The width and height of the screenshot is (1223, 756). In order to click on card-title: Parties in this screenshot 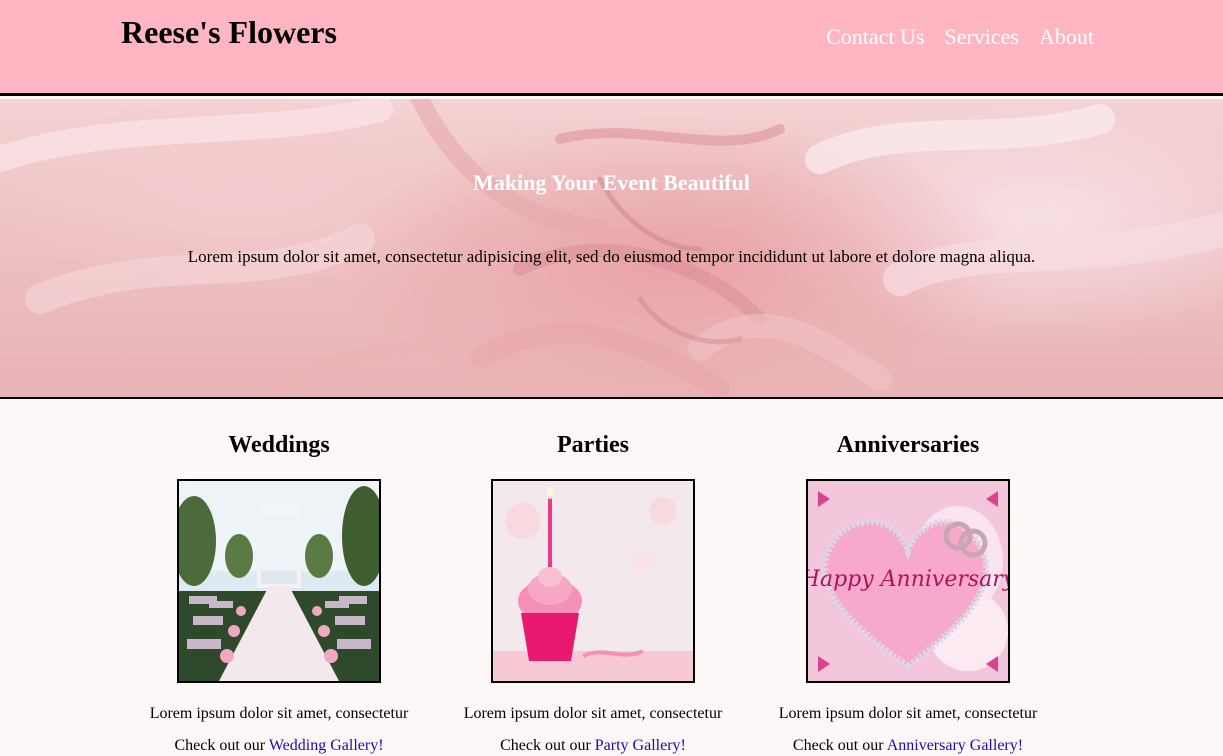, I will do `click(593, 445)`.